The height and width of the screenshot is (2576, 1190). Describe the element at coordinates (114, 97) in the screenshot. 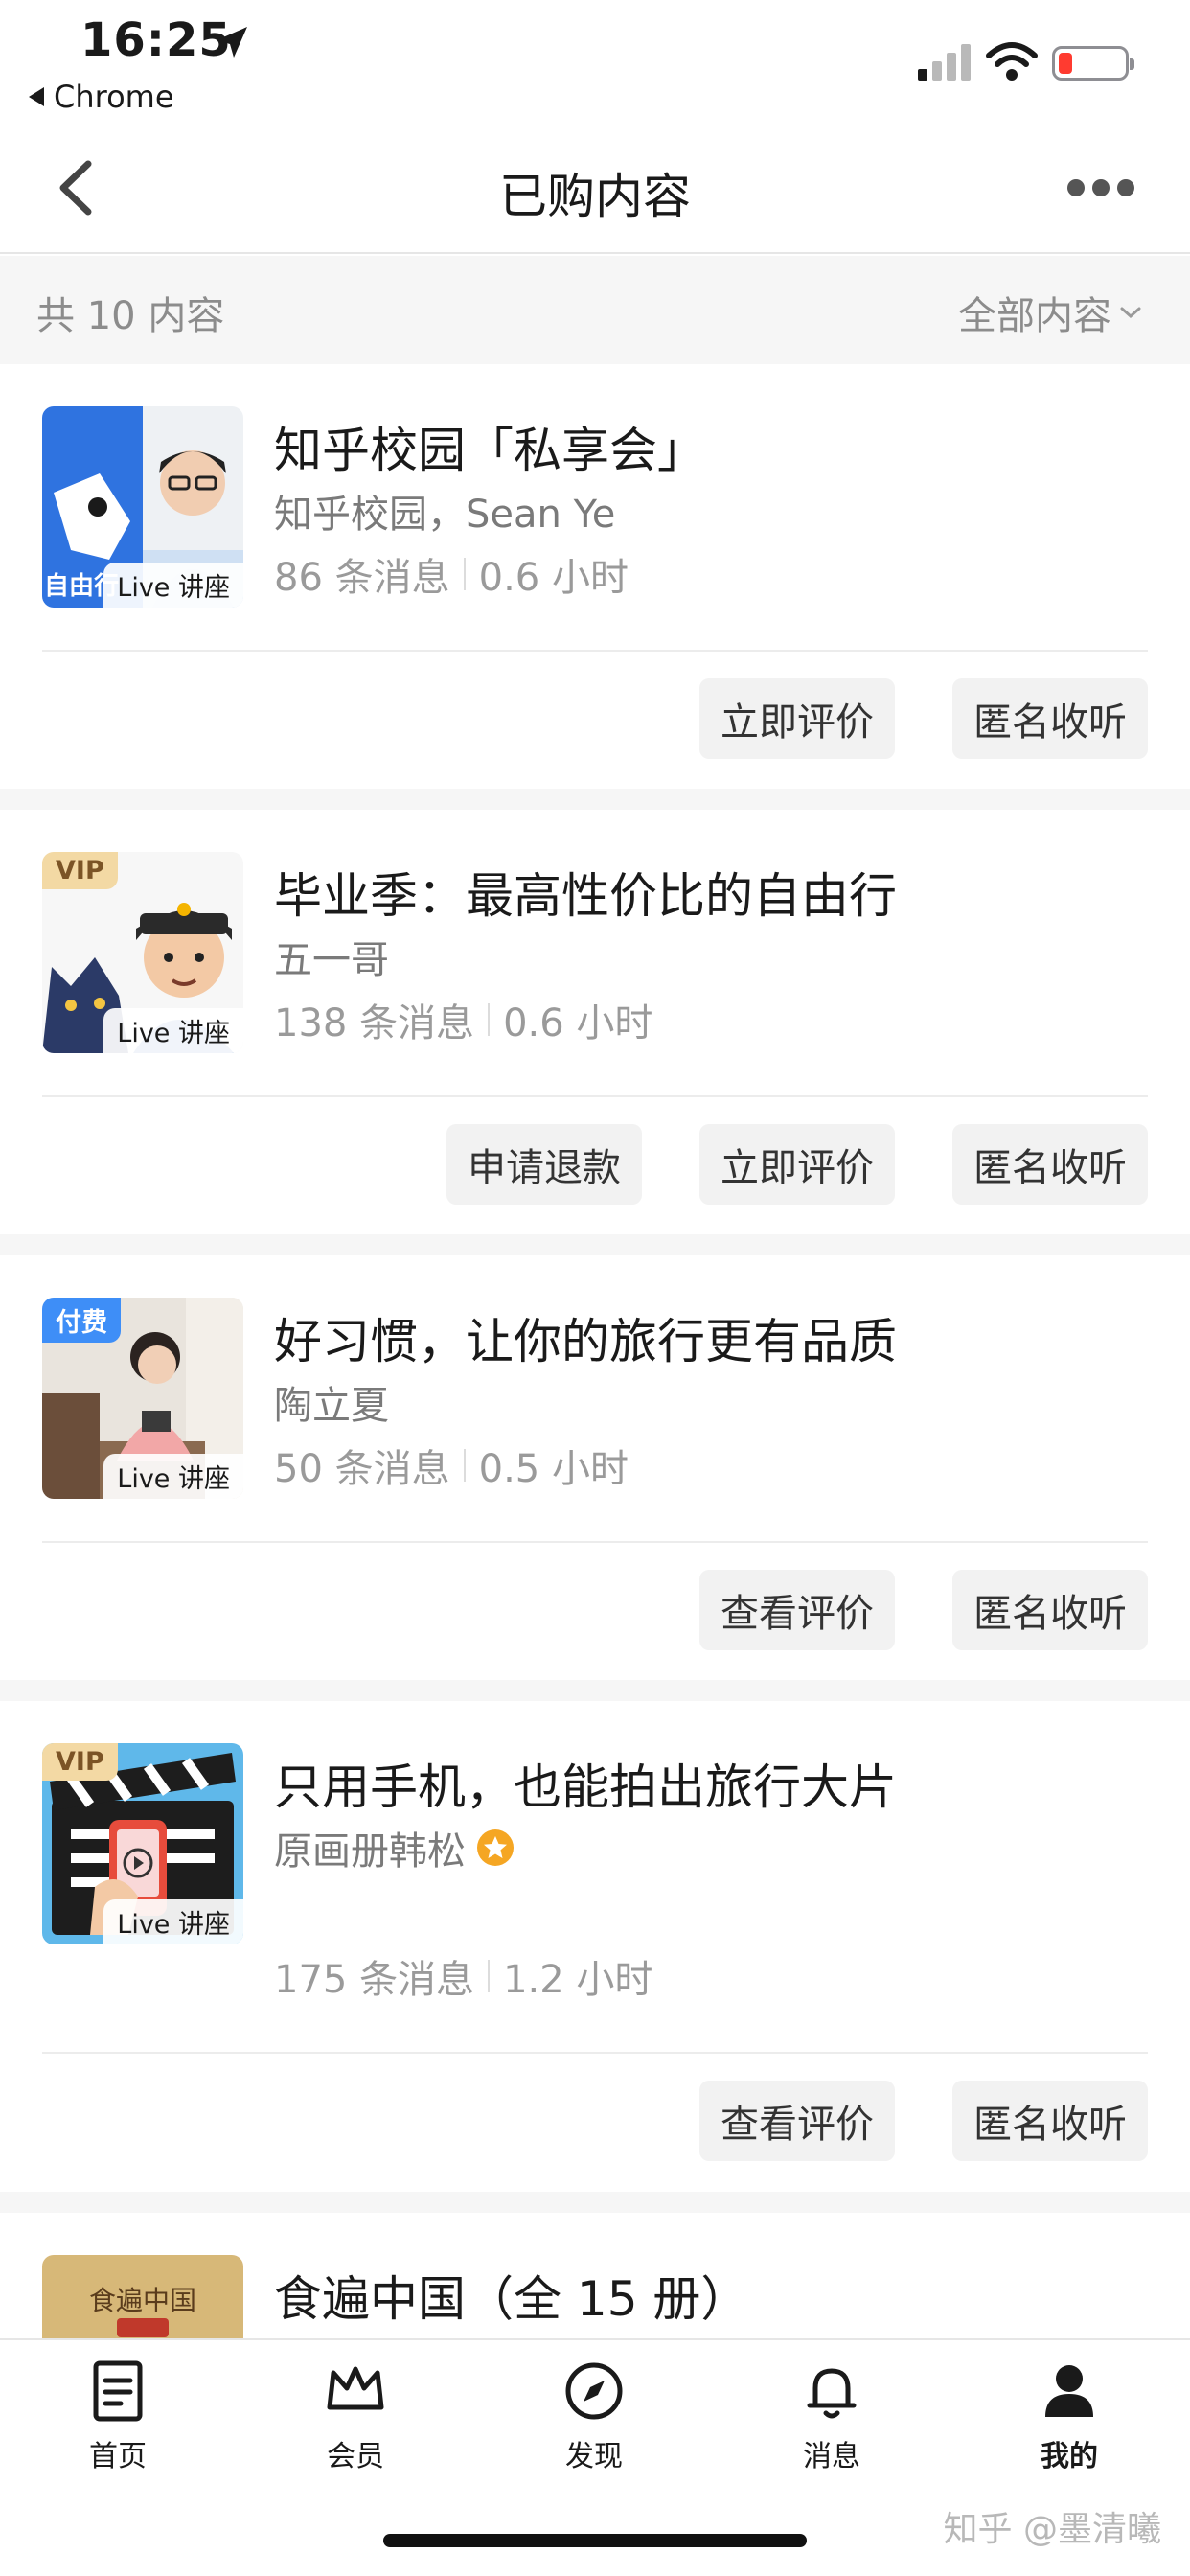

I see `back-app-label: Chrome` at that location.